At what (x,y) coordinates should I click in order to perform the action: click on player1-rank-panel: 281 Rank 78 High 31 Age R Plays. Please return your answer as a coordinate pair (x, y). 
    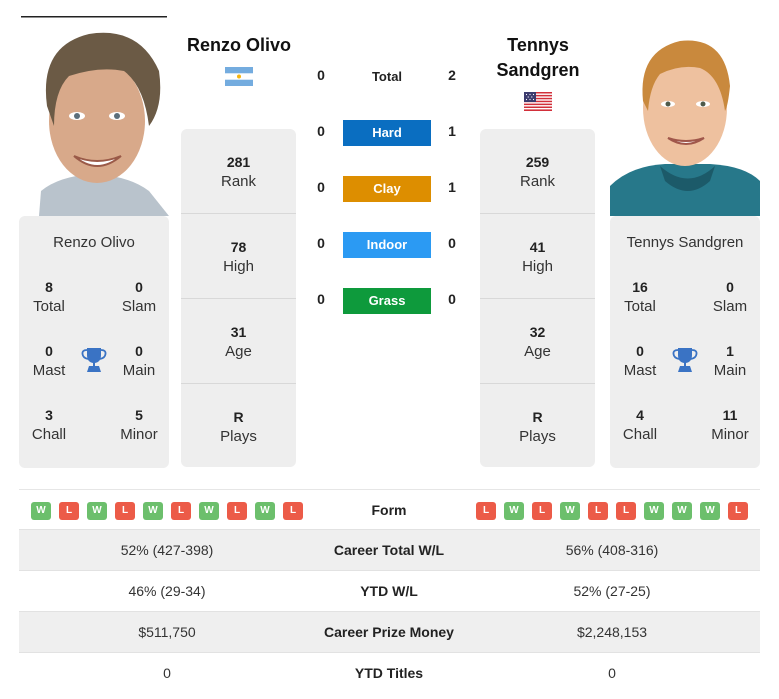
    Looking at the image, I should click on (238, 298).